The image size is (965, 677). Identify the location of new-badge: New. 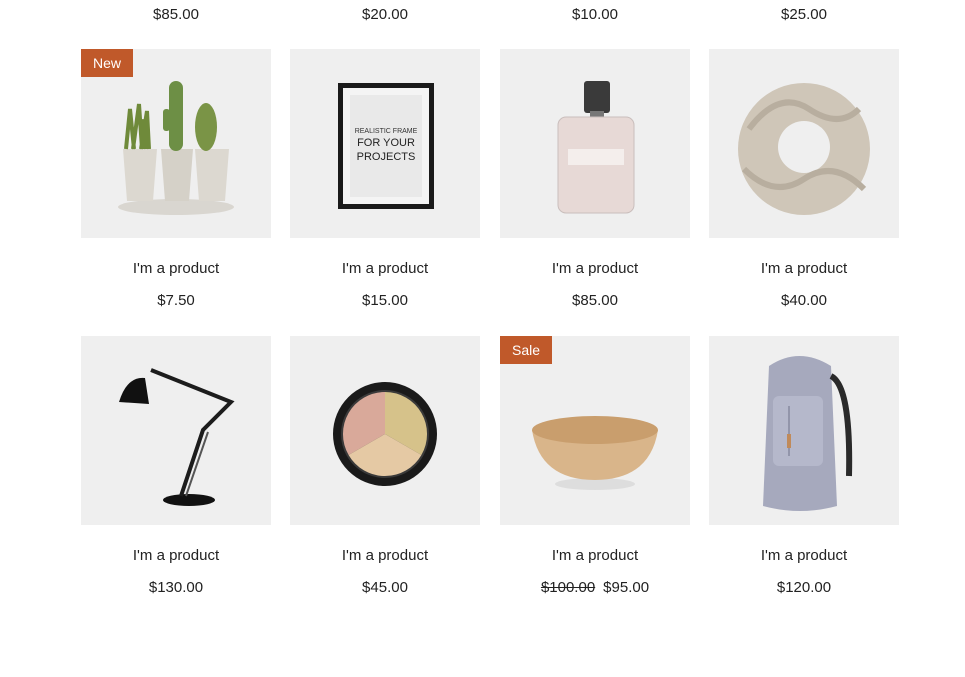
(107, 63).